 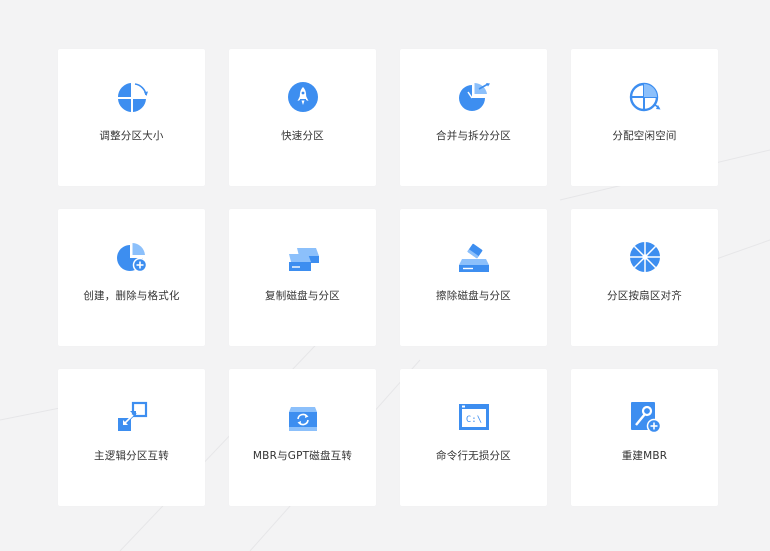 What do you see at coordinates (302, 437) in the screenshot?
I see `feature-card-mbr-gpt: MBR与GPT磁盘互转` at bounding box center [302, 437].